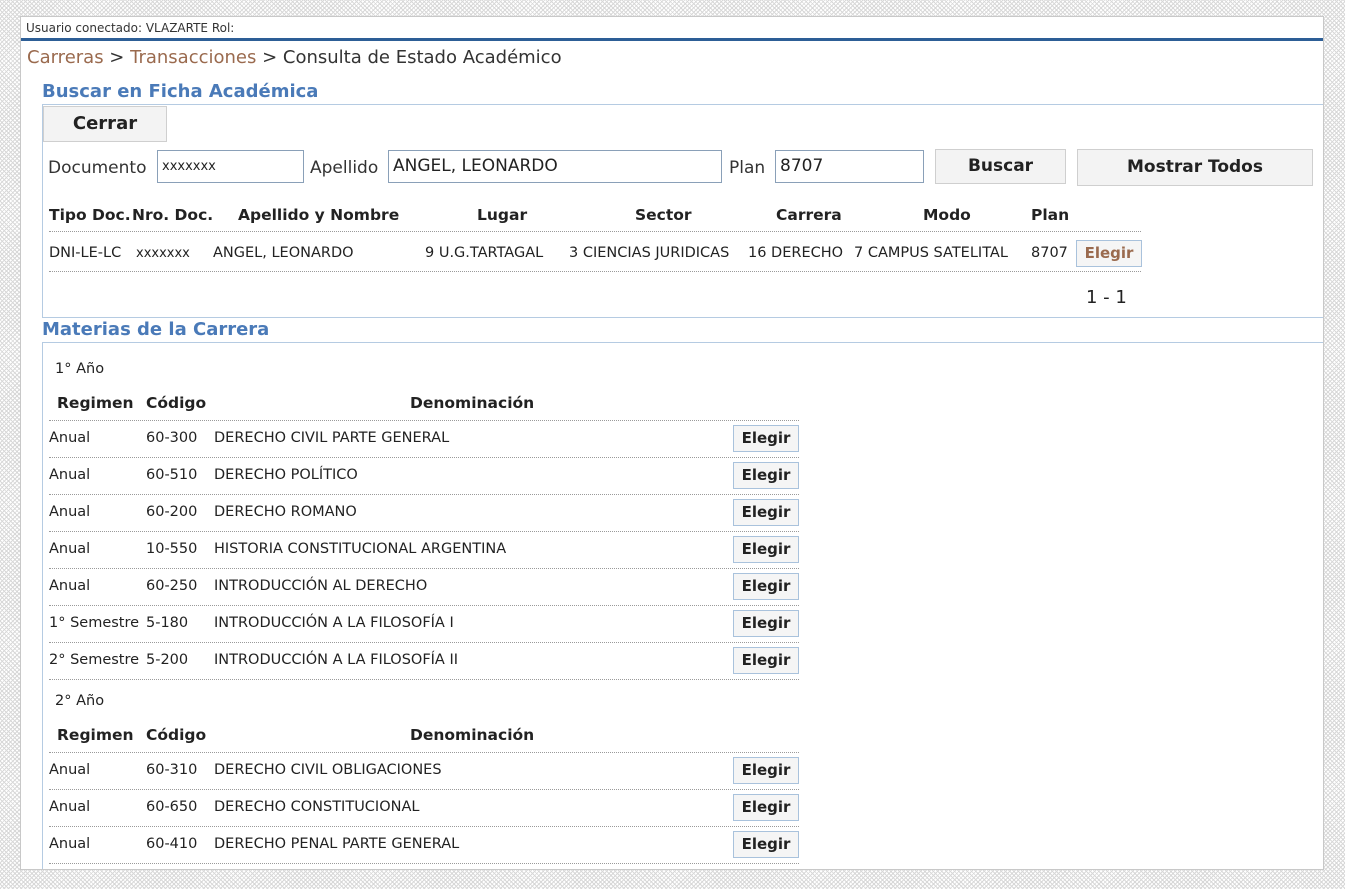  I want to click on search-section-title: Buscar en Ficha Académica, so click(180, 91).